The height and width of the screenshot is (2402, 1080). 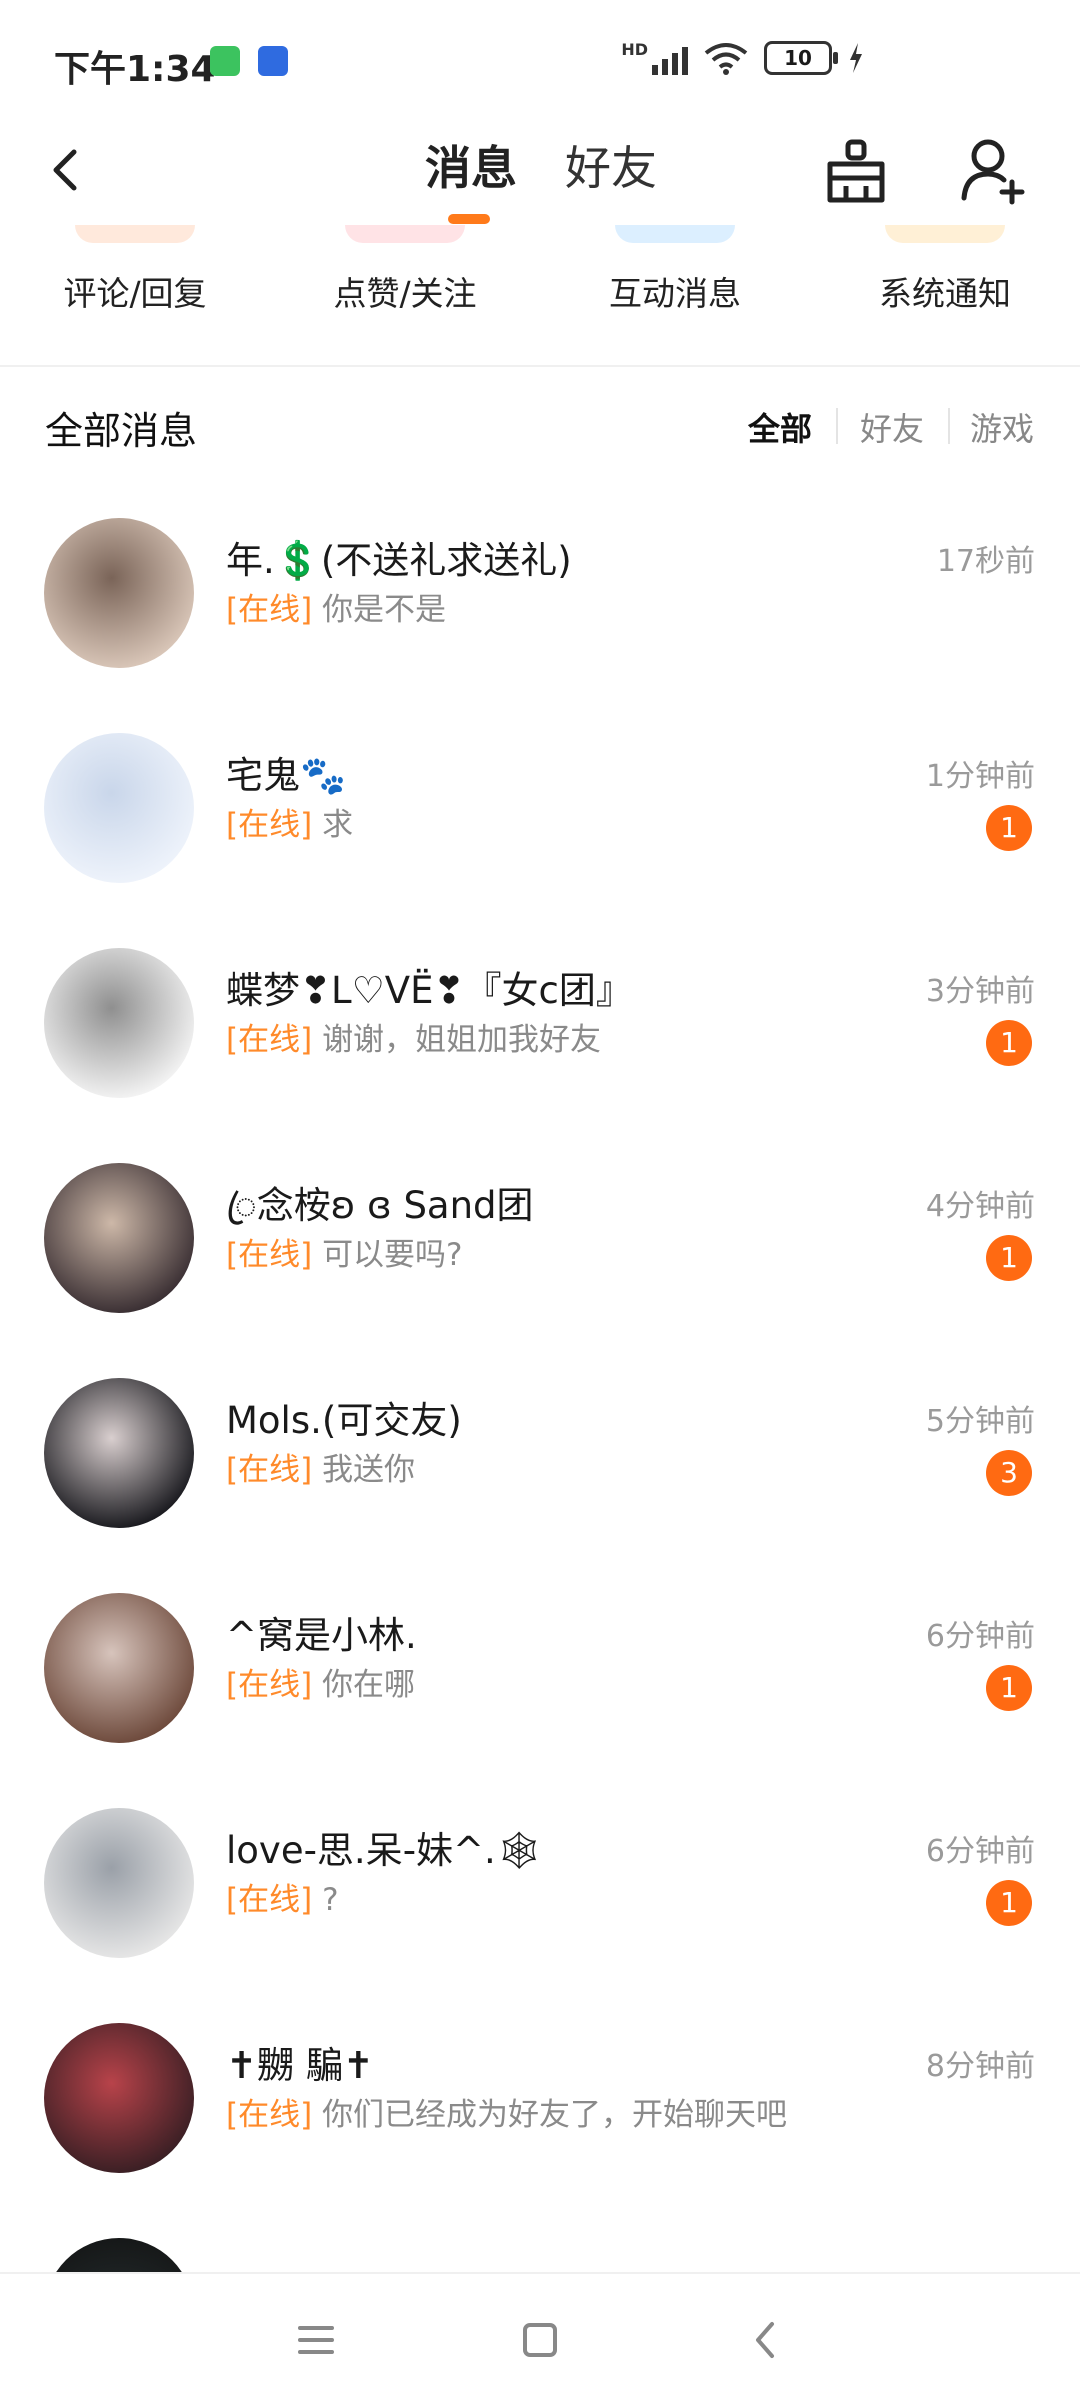 I want to click on contact-name: ✝嬲 騙✝, so click(x=300, y=2065).